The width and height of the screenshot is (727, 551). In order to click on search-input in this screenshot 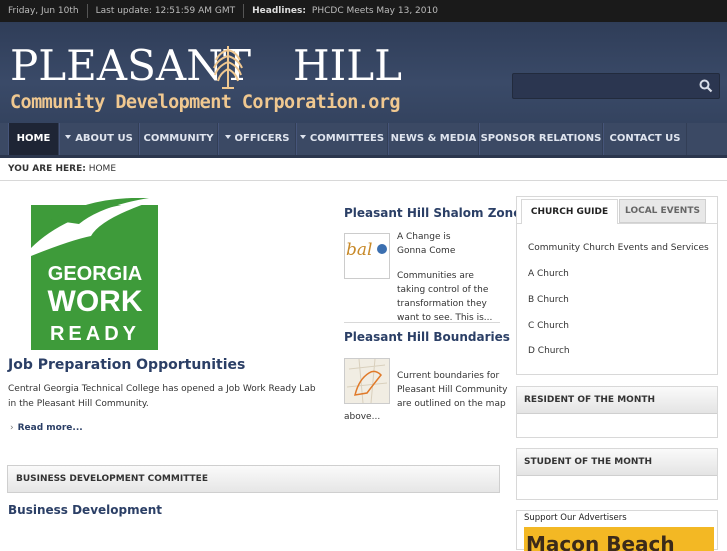, I will do `click(616, 86)`.